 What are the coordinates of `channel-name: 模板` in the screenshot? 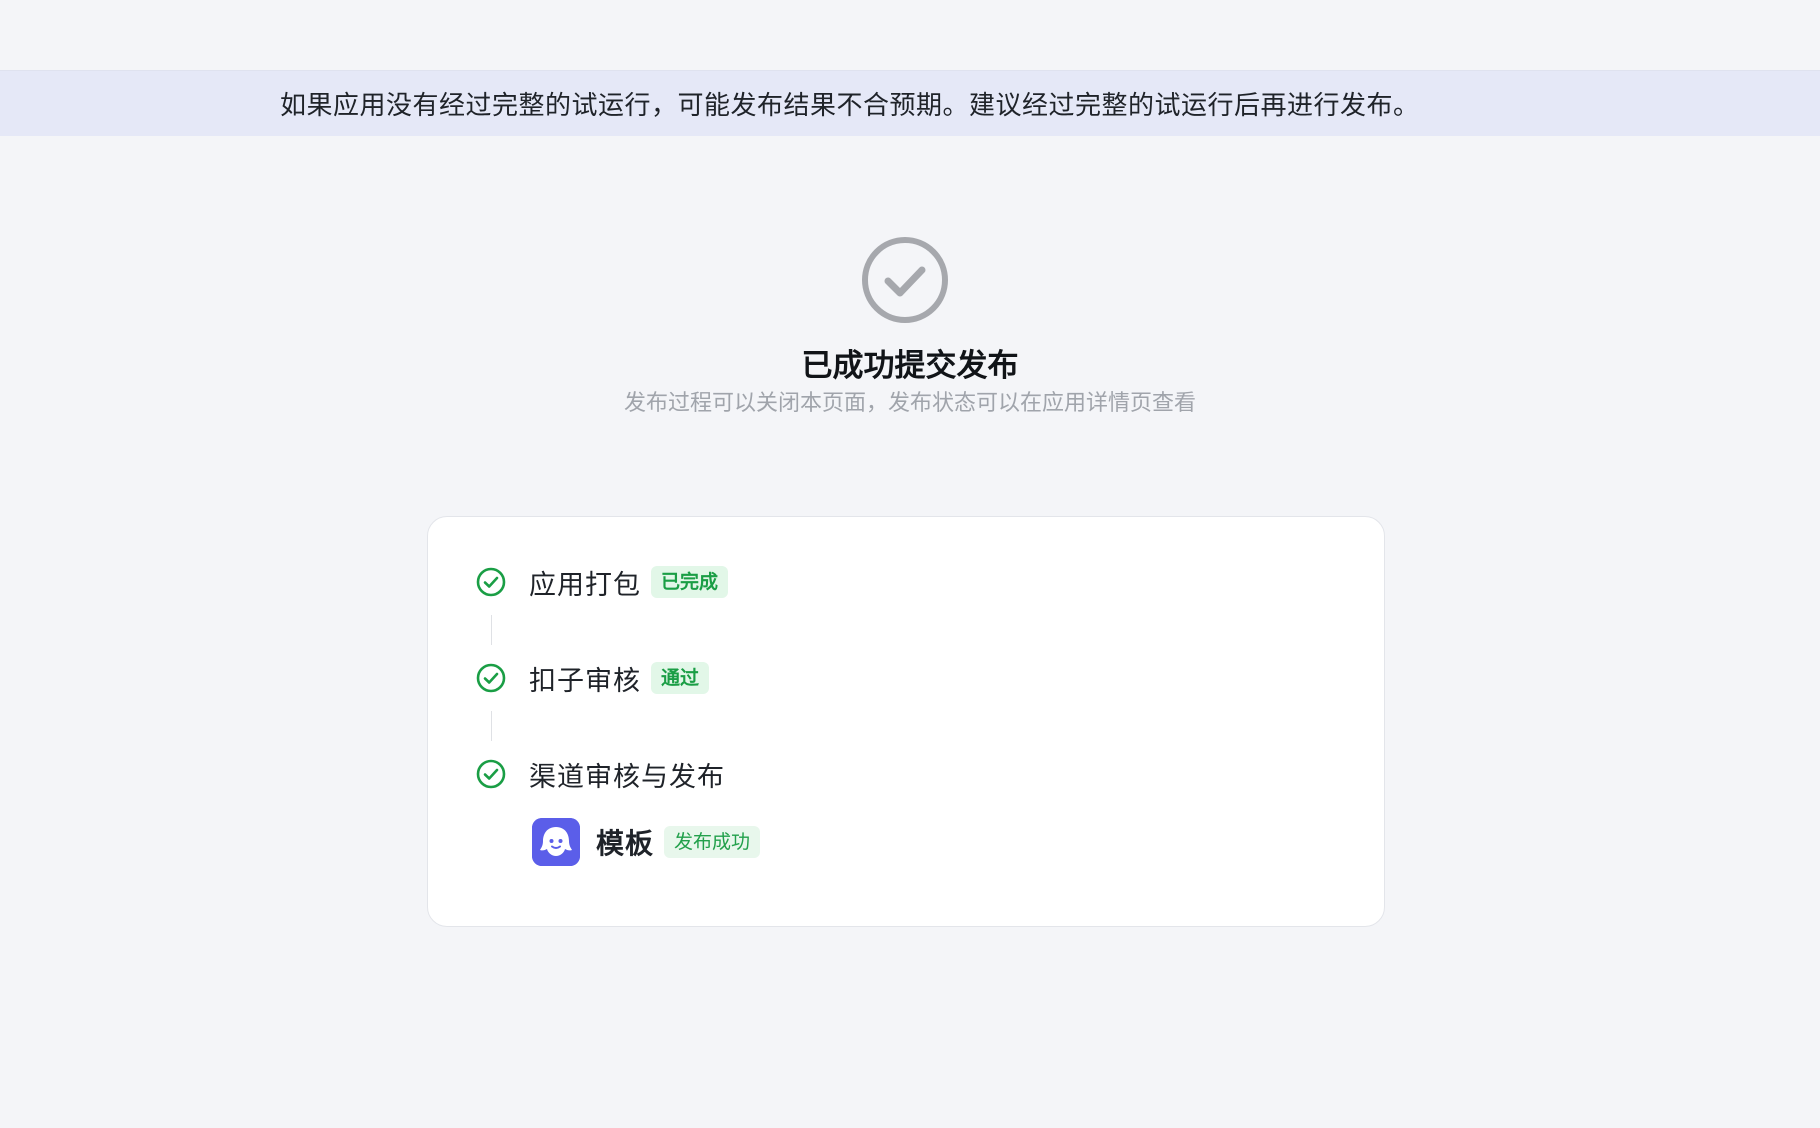 It's located at (625, 843).